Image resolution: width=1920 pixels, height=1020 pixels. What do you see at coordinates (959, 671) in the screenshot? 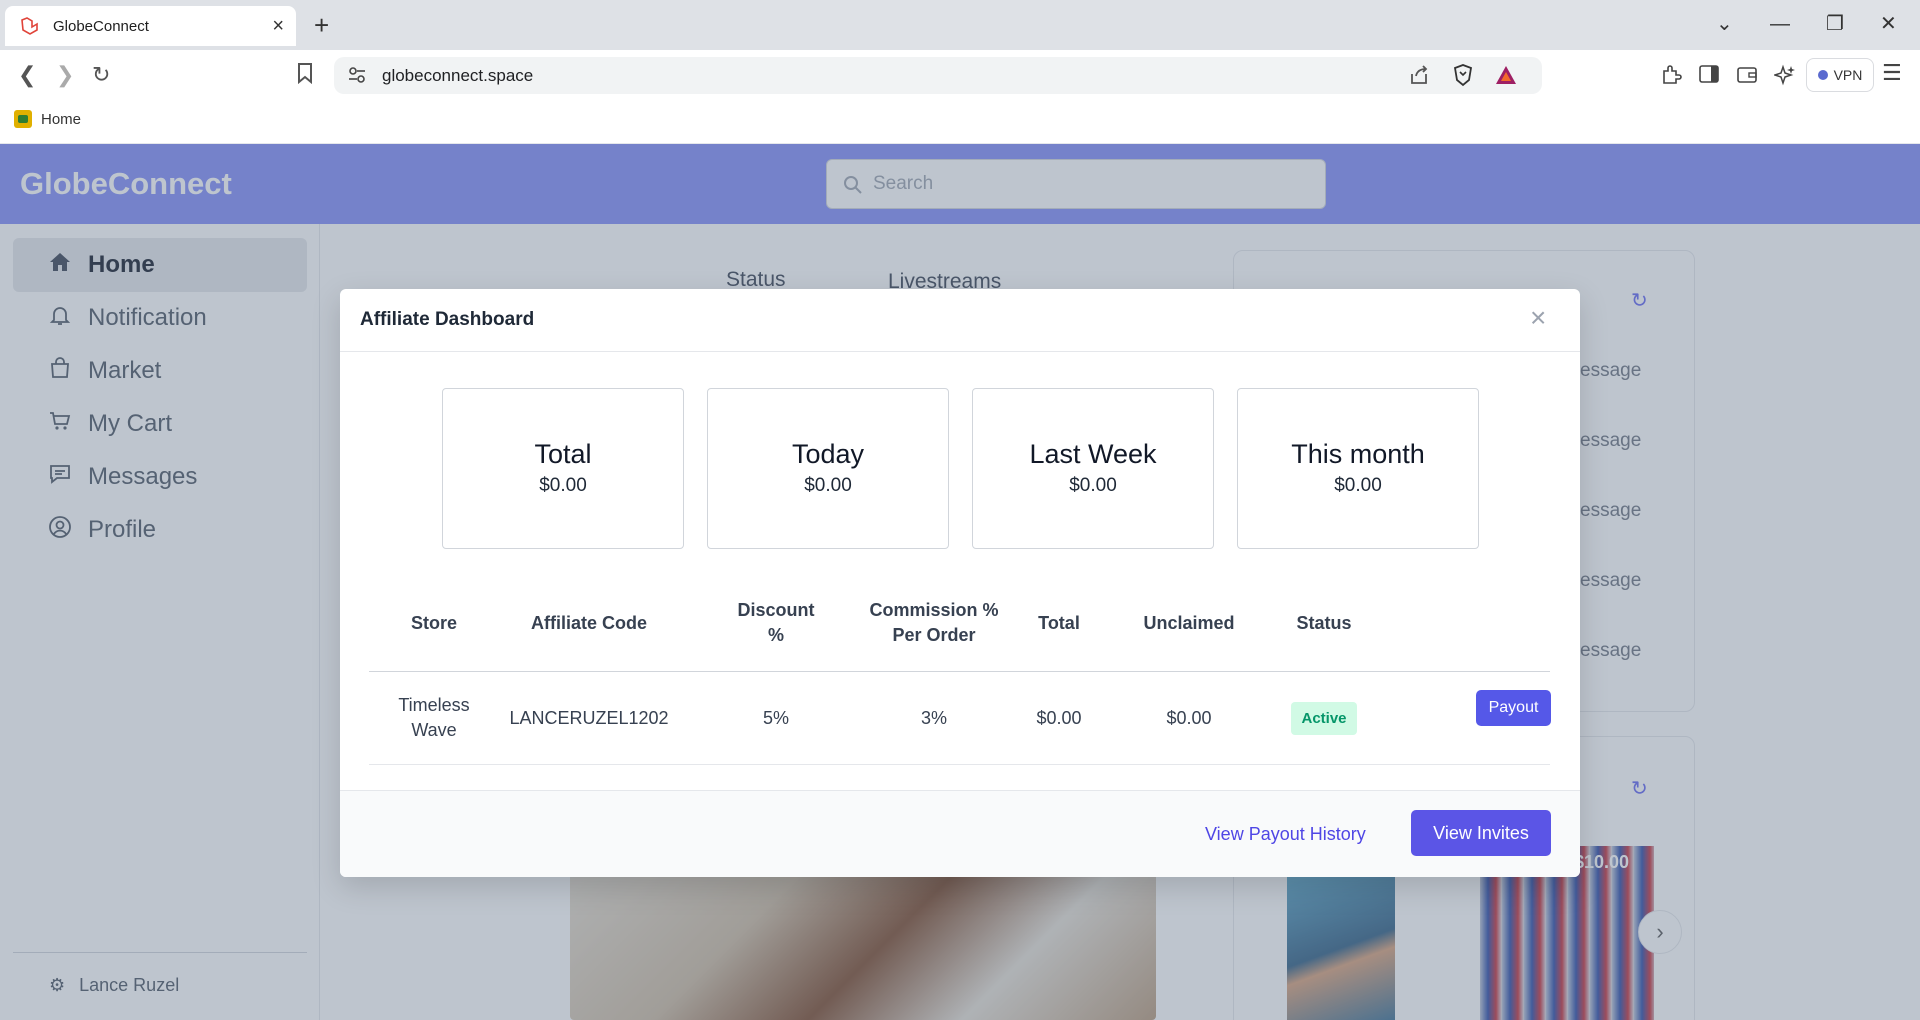
I see `table-header-divider` at bounding box center [959, 671].